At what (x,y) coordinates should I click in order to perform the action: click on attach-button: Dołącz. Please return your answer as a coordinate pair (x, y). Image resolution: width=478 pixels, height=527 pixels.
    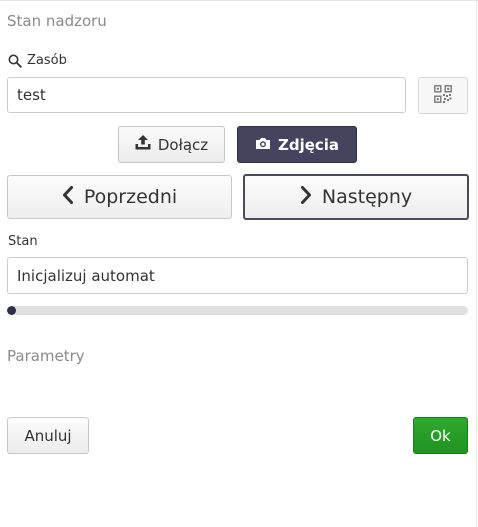
    Looking at the image, I should click on (171, 144).